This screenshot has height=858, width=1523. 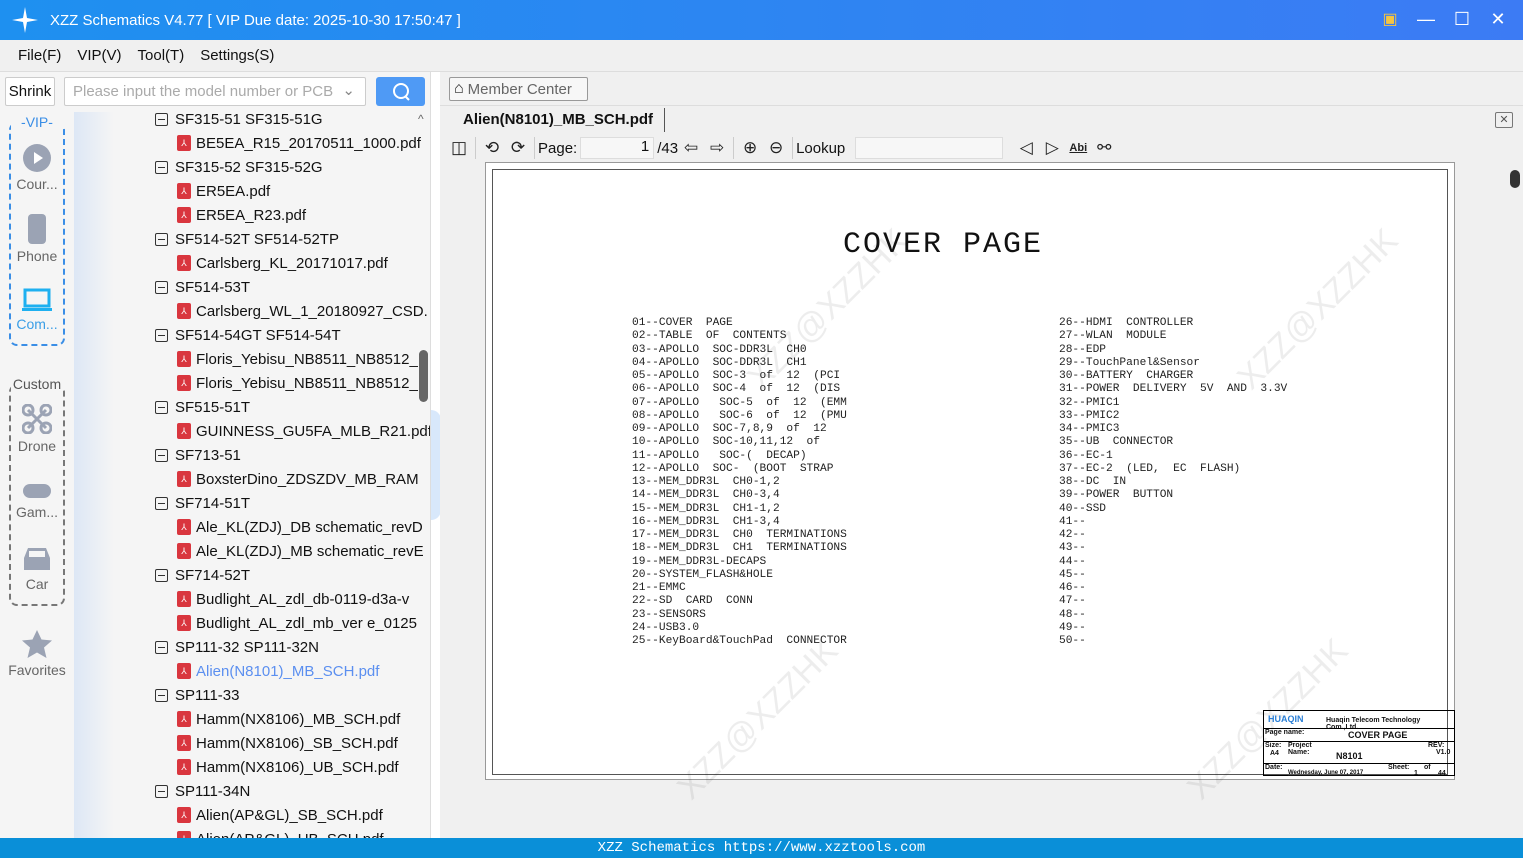 What do you see at coordinates (213, 503) in the screenshot?
I see `tree-item-label: SF714-51T` at bounding box center [213, 503].